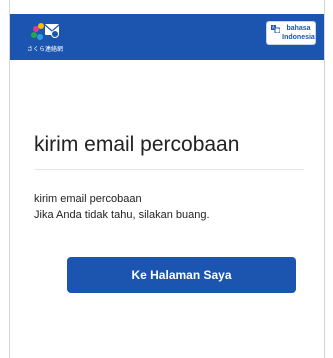  I want to click on language-label-line1: bahasa, so click(298, 28).